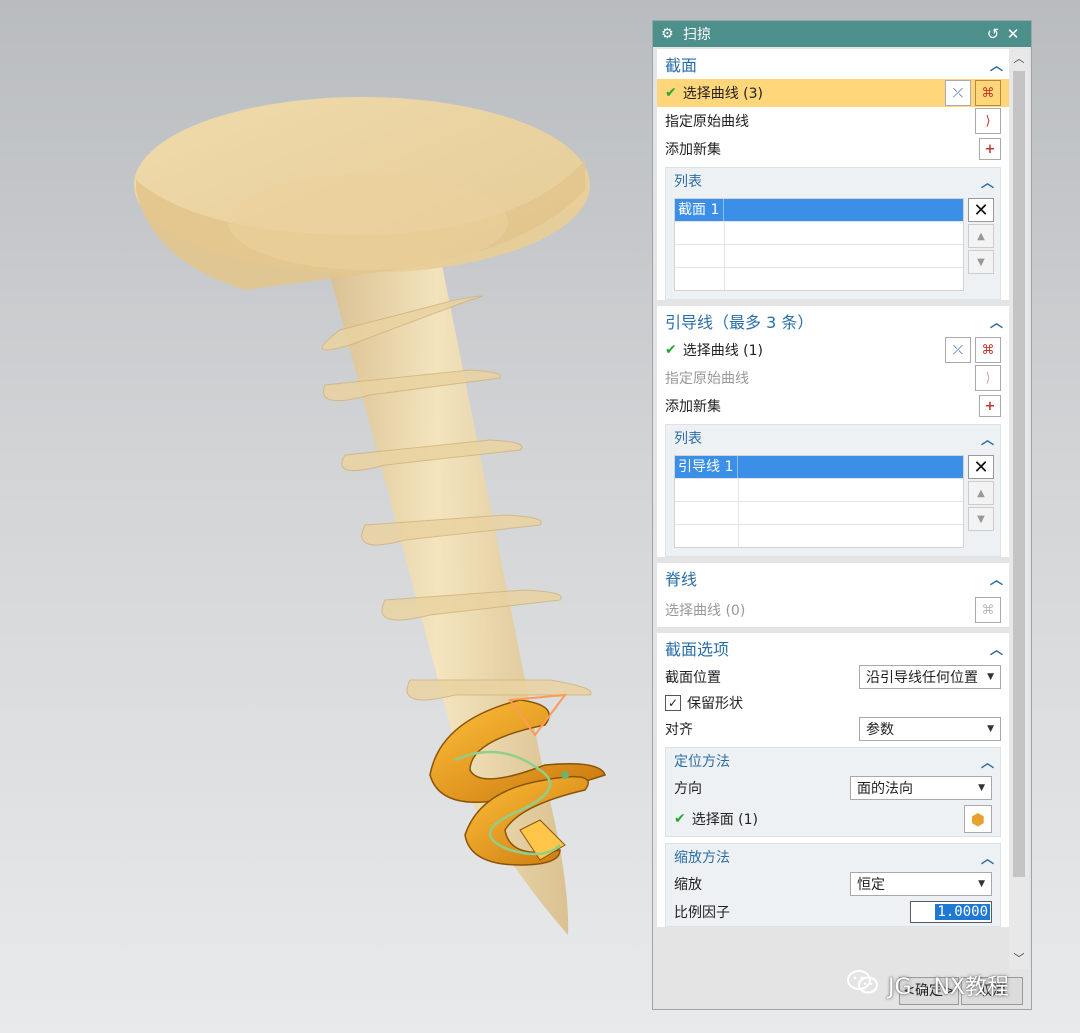 This screenshot has width=1080, height=1033. I want to click on align-label: 对齐, so click(679, 730).